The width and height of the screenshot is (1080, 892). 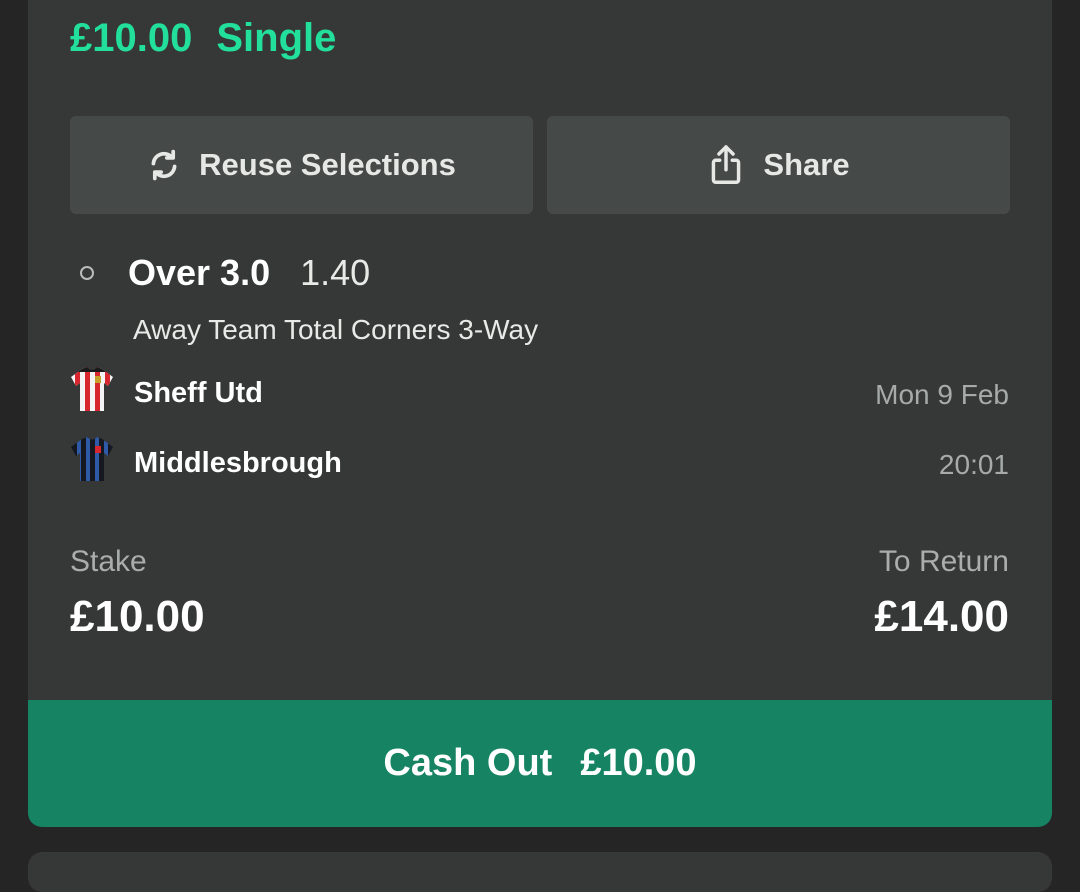 What do you see at coordinates (131, 38) in the screenshot?
I see `bet-stake-amount: £10.00` at bounding box center [131, 38].